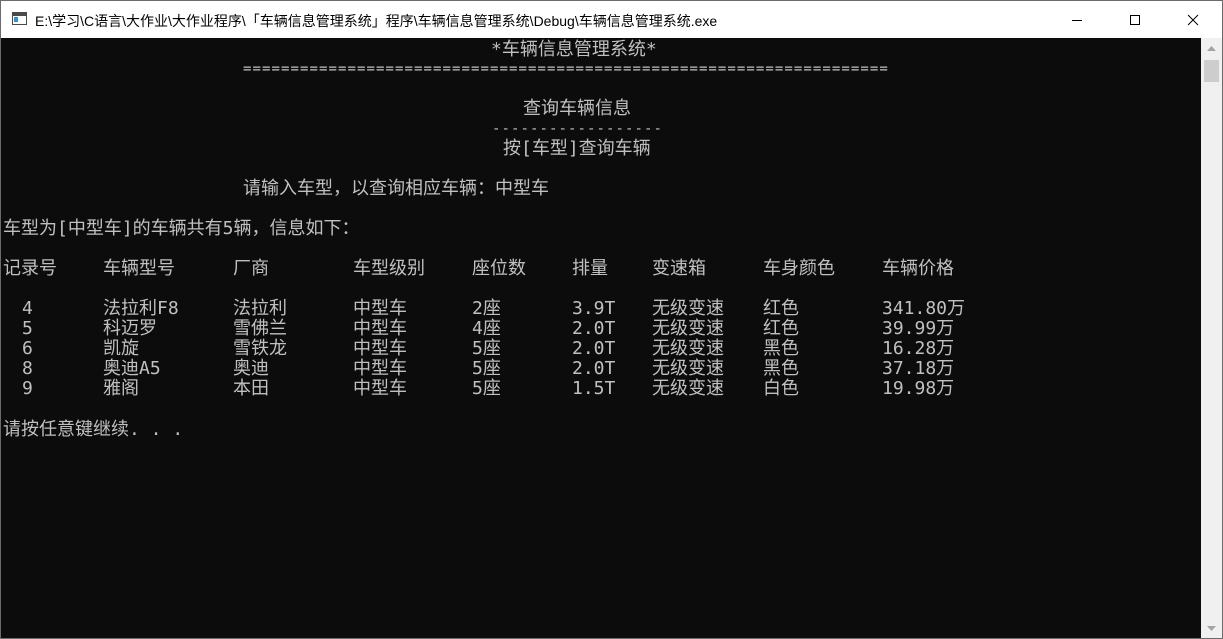 This screenshot has width=1223, height=639. I want to click on minimize-button, so click(1077, 19).